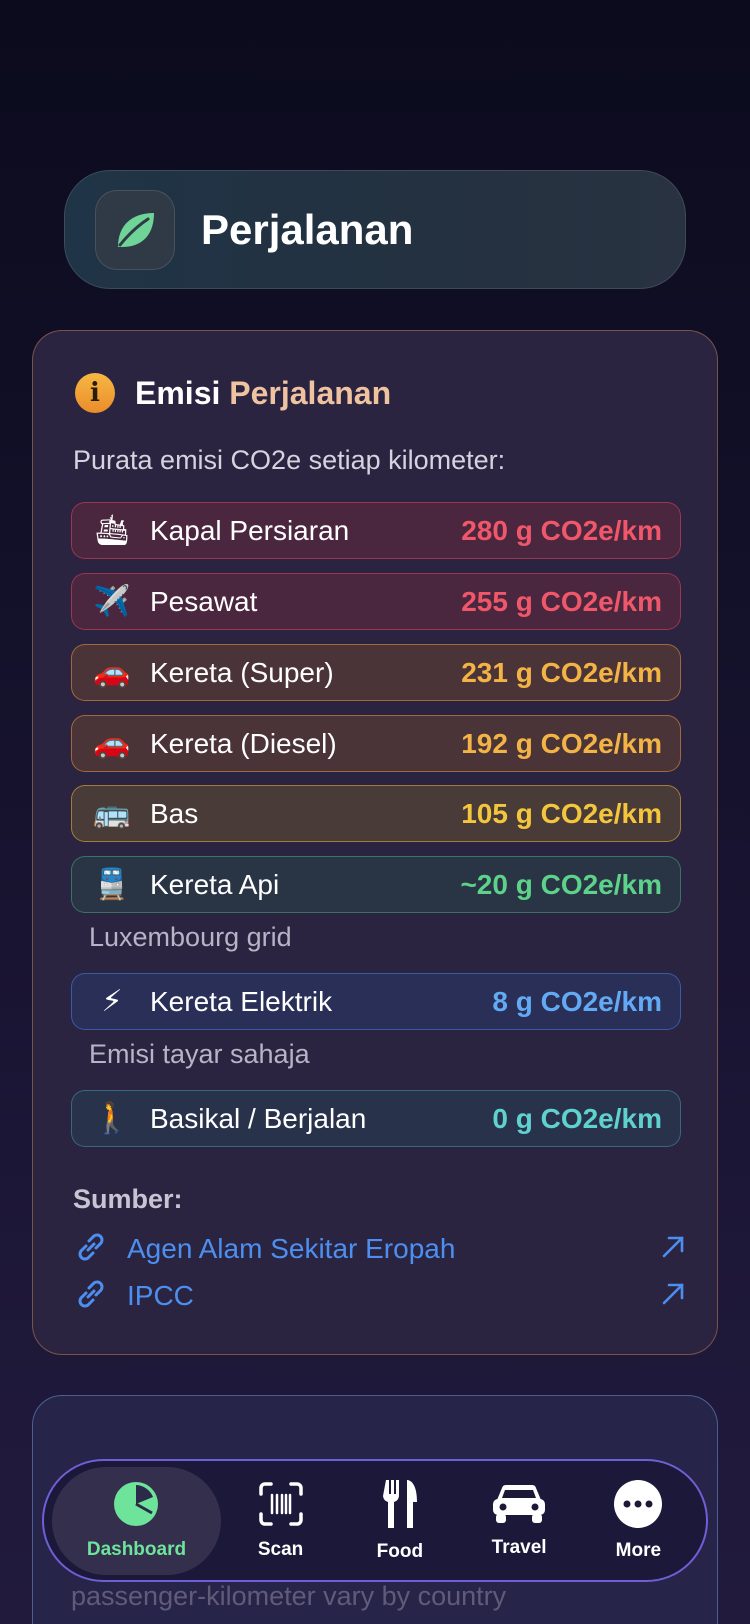 Image resolution: width=750 pixels, height=1624 pixels. Describe the element at coordinates (376, 601) in the screenshot. I see `emission-row-plane: ✈️ Pesawat 255 g CO2e/km` at that location.